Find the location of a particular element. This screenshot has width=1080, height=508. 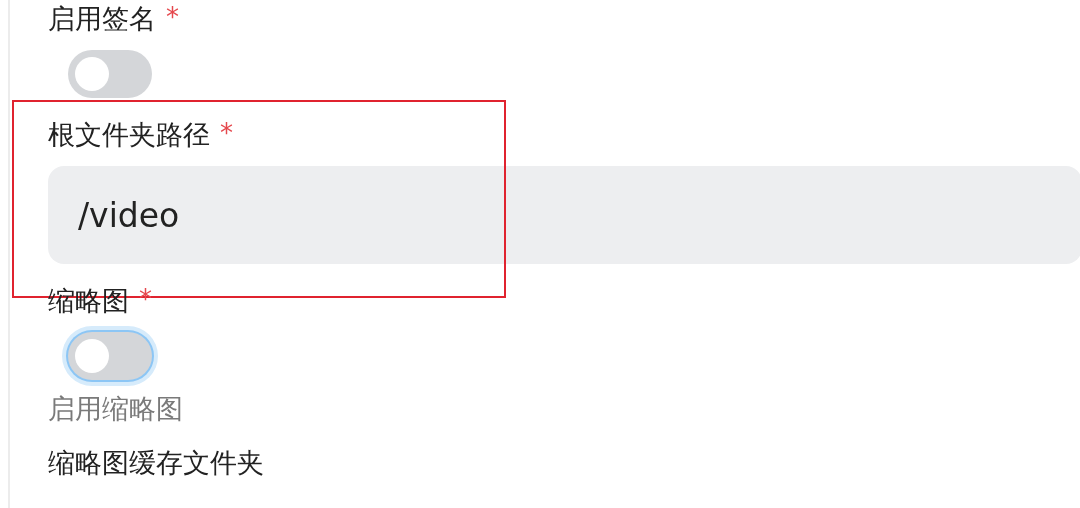

field-label: 启用签名 is located at coordinates (102, 19).